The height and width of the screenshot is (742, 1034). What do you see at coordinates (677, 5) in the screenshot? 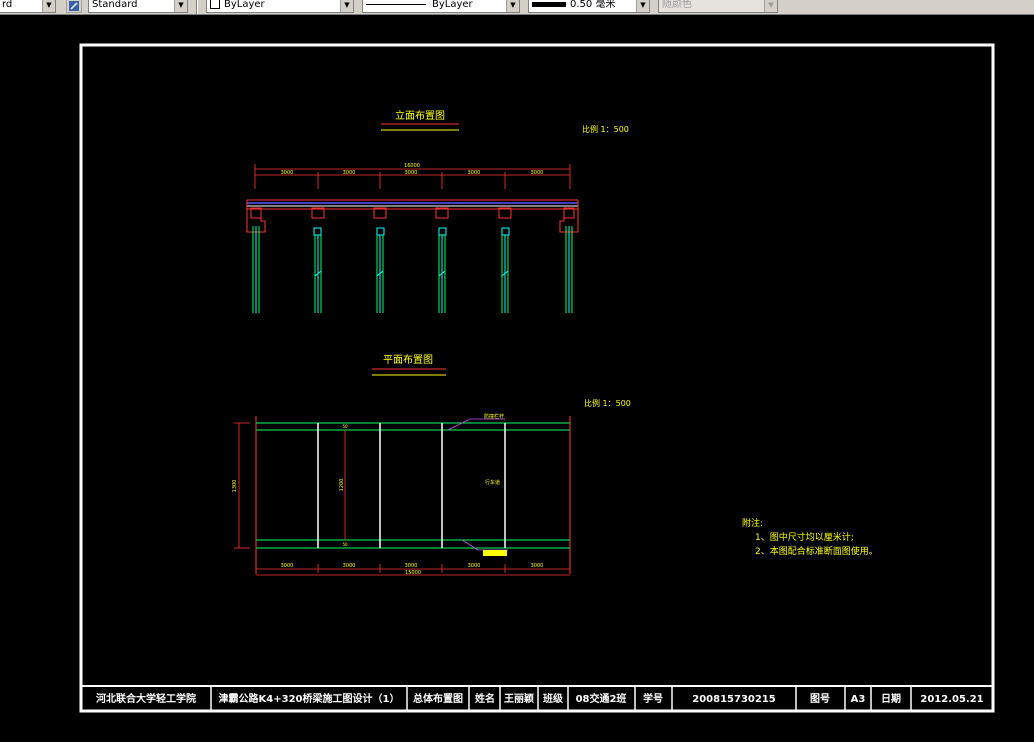
I see `plot-style-value: 随颜色` at bounding box center [677, 5].